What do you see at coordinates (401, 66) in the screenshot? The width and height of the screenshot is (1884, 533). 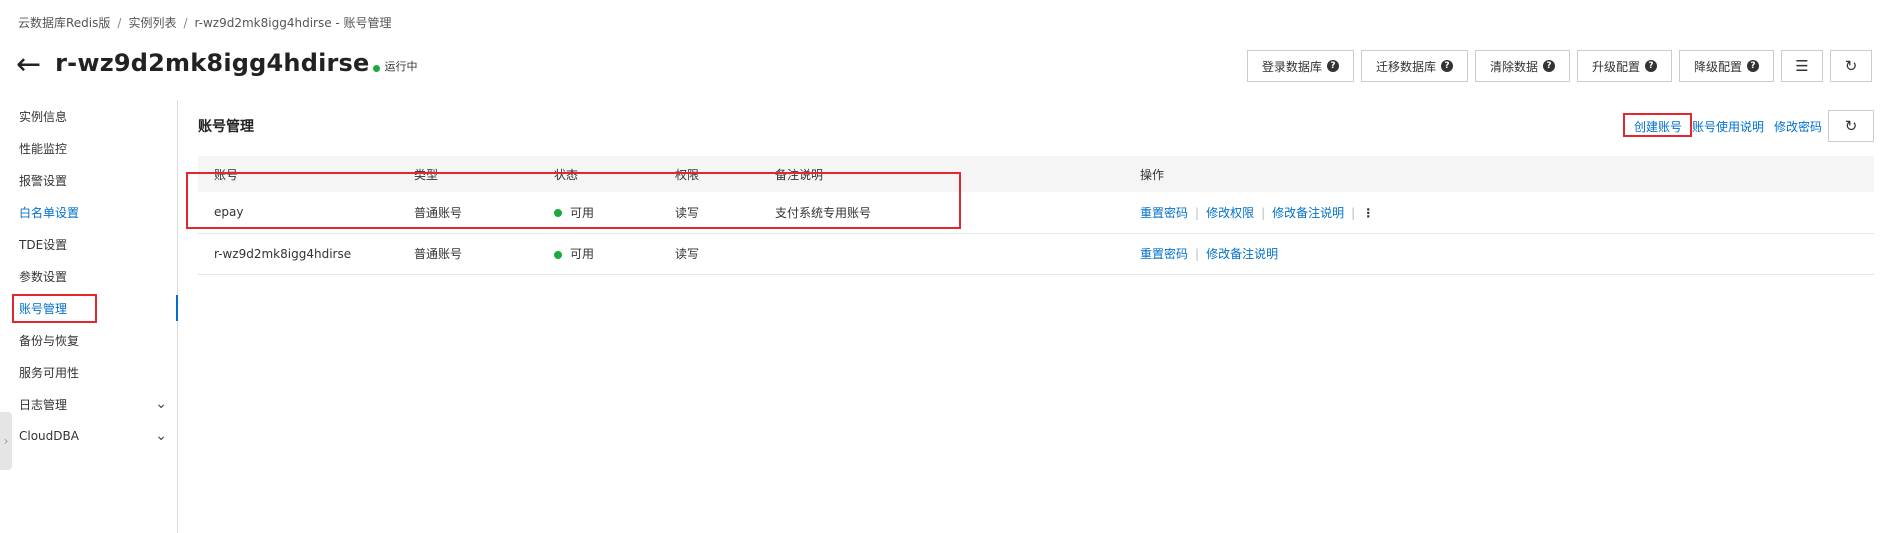 I see `status-text: 运行中` at bounding box center [401, 66].